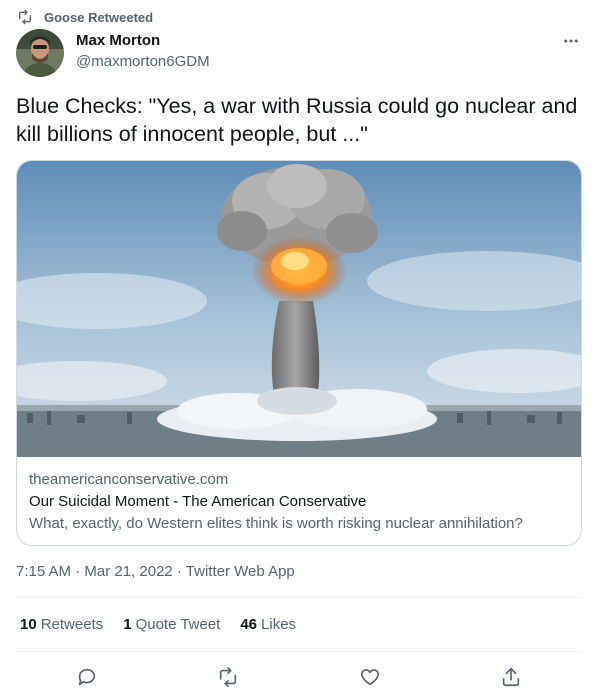 This screenshot has height=699, width=598. I want to click on retweet-indicator: Goose Retweeted, so click(85, 17).